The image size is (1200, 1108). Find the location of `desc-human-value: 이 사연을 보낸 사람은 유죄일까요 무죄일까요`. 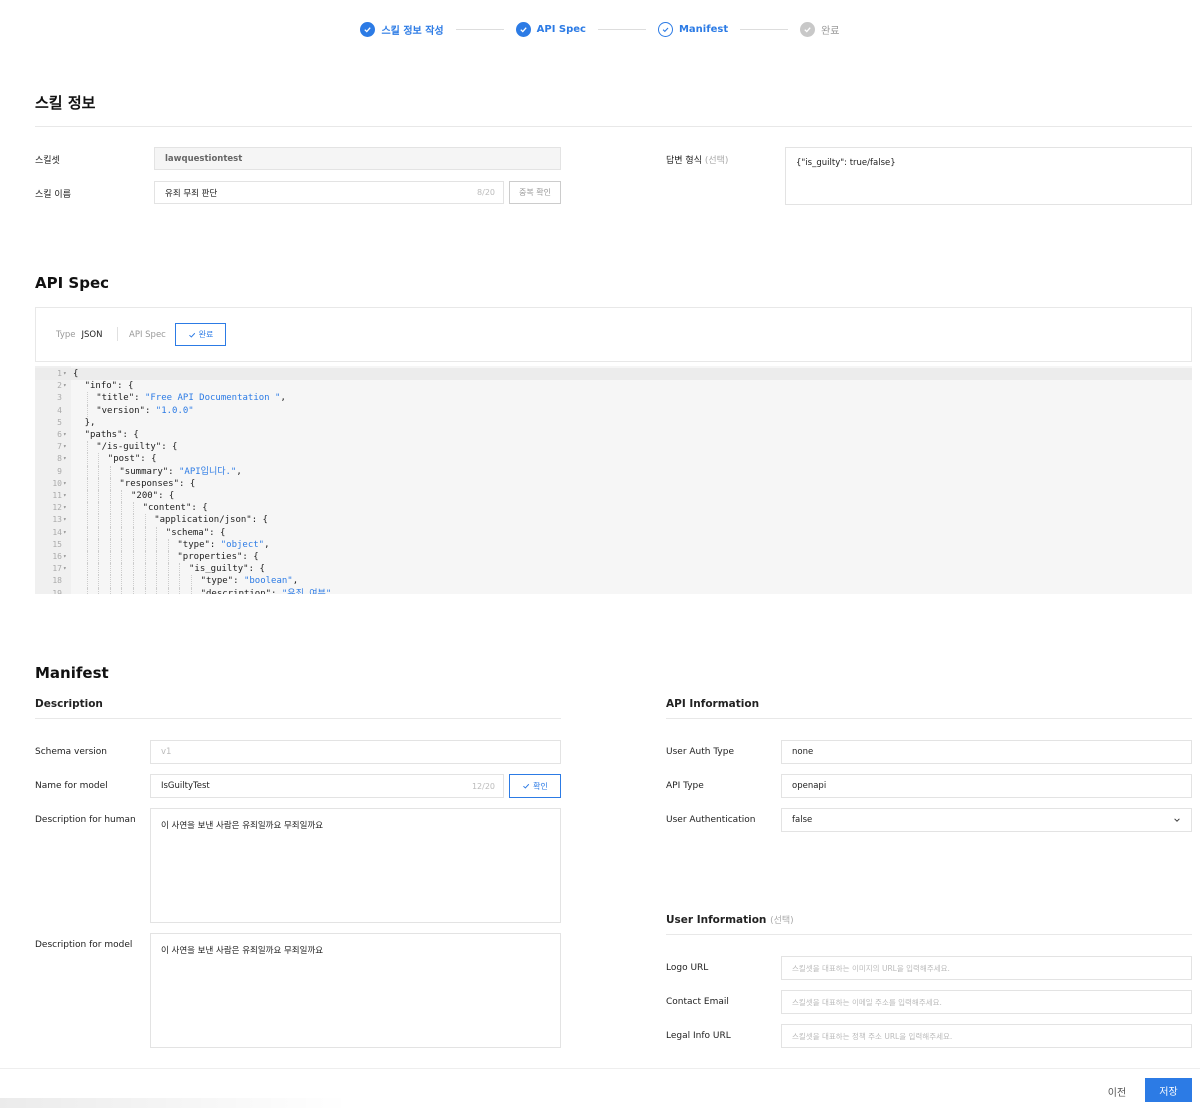

desc-human-value: 이 사연을 보낸 사람은 유죄일까요 무죄일까요 is located at coordinates (242, 826).